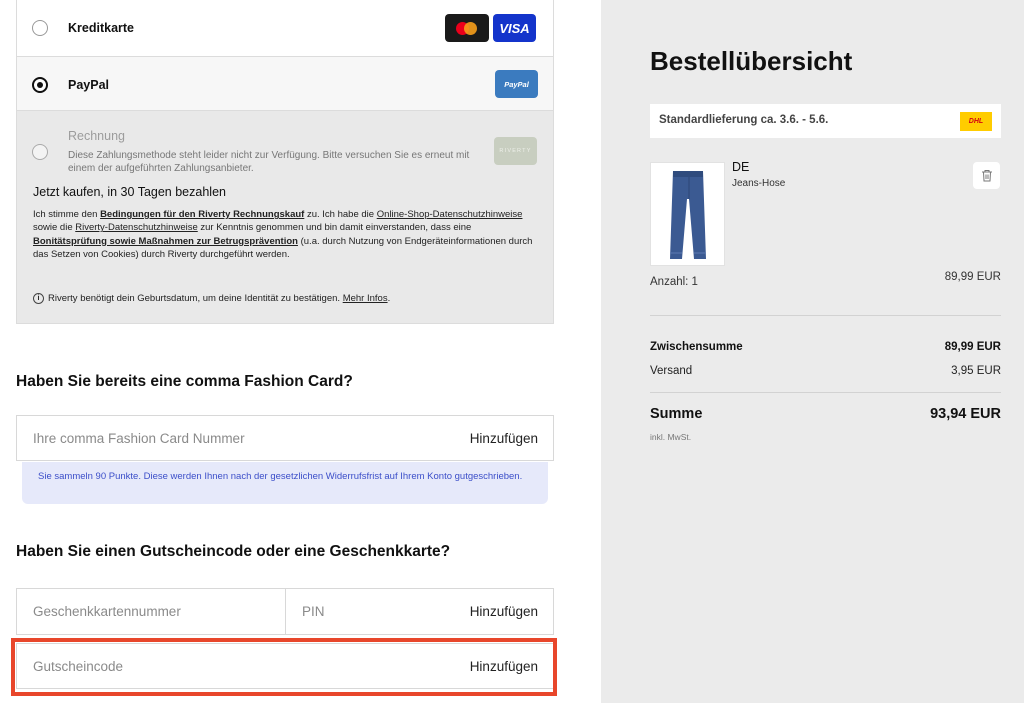 The height and width of the screenshot is (703, 1024). Describe the element at coordinates (40, 28) in the screenshot. I see `radio-kreditkarte` at that location.